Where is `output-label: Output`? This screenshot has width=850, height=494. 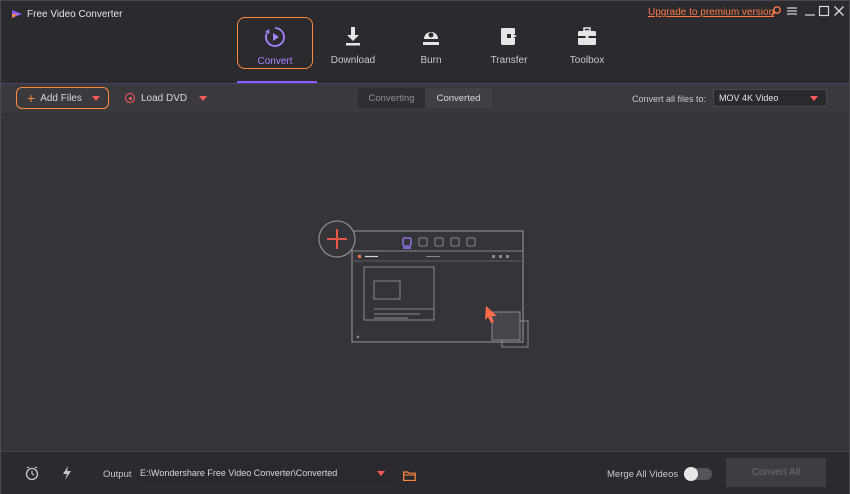
output-label: Output is located at coordinates (117, 474).